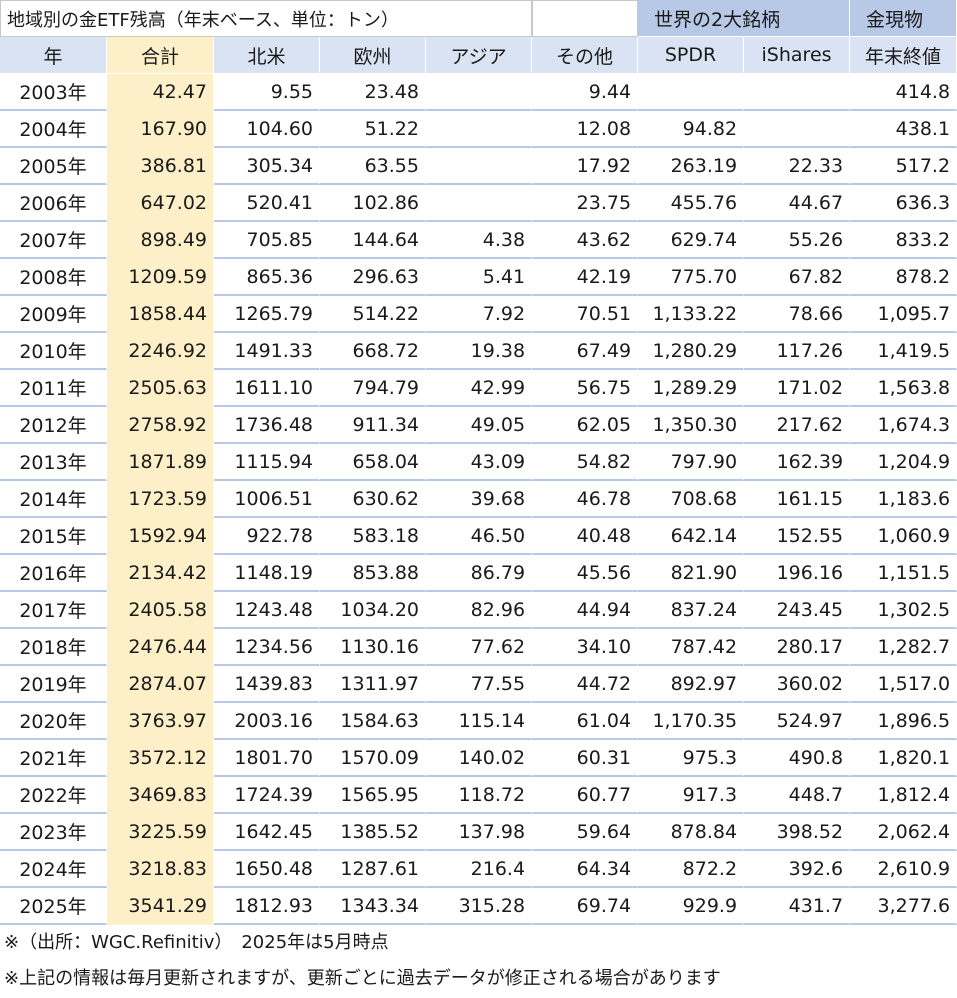 The height and width of the screenshot is (998, 957). I want to click on ishares-cell: 196.16, so click(797, 573).